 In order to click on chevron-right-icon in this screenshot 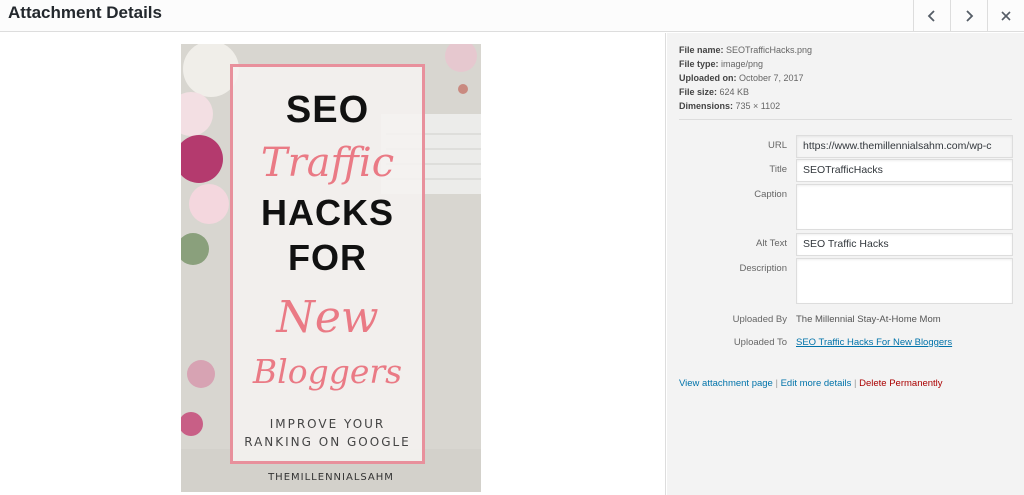, I will do `click(969, 16)`.